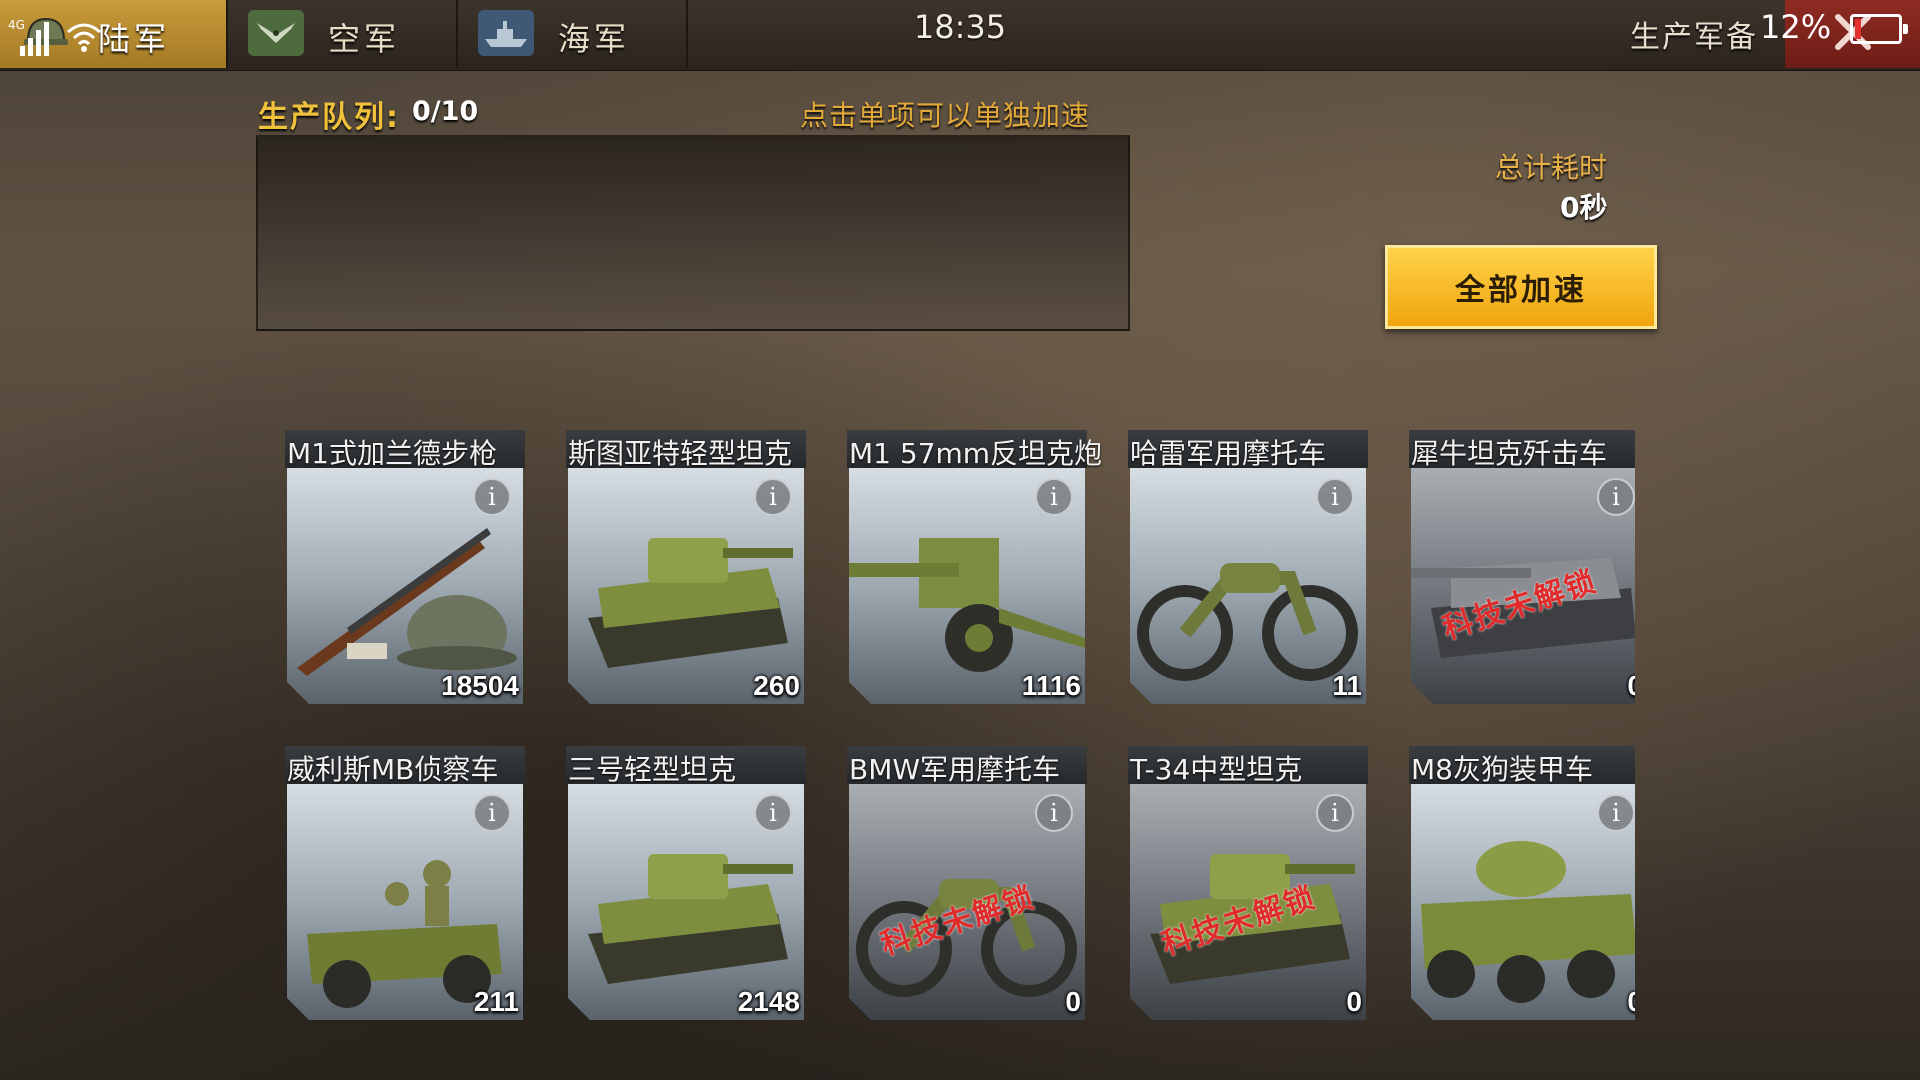 This screenshot has width=1920, height=1080. I want to click on unit-name: 斯图亚特轻型坦克, so click(680, 453).